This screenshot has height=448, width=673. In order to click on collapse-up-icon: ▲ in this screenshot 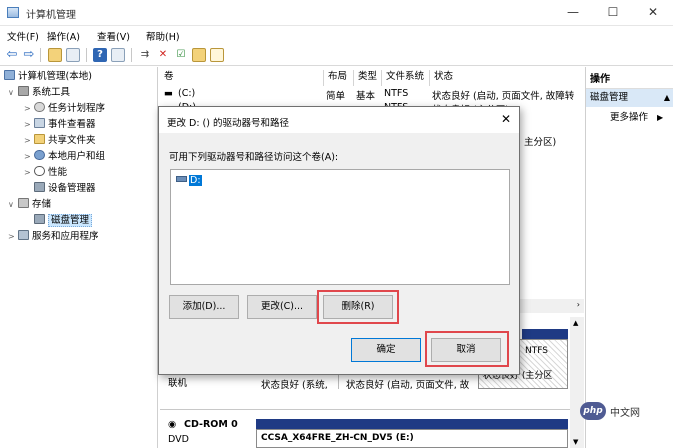, I will do `click(667, 98)`.